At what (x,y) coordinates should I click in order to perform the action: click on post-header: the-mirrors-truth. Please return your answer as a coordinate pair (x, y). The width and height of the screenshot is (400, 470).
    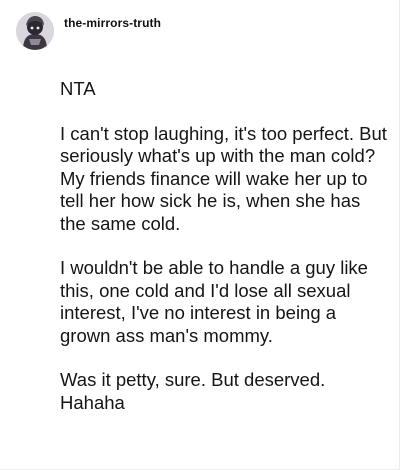
    Looking at the image, I should click on (88, 31).